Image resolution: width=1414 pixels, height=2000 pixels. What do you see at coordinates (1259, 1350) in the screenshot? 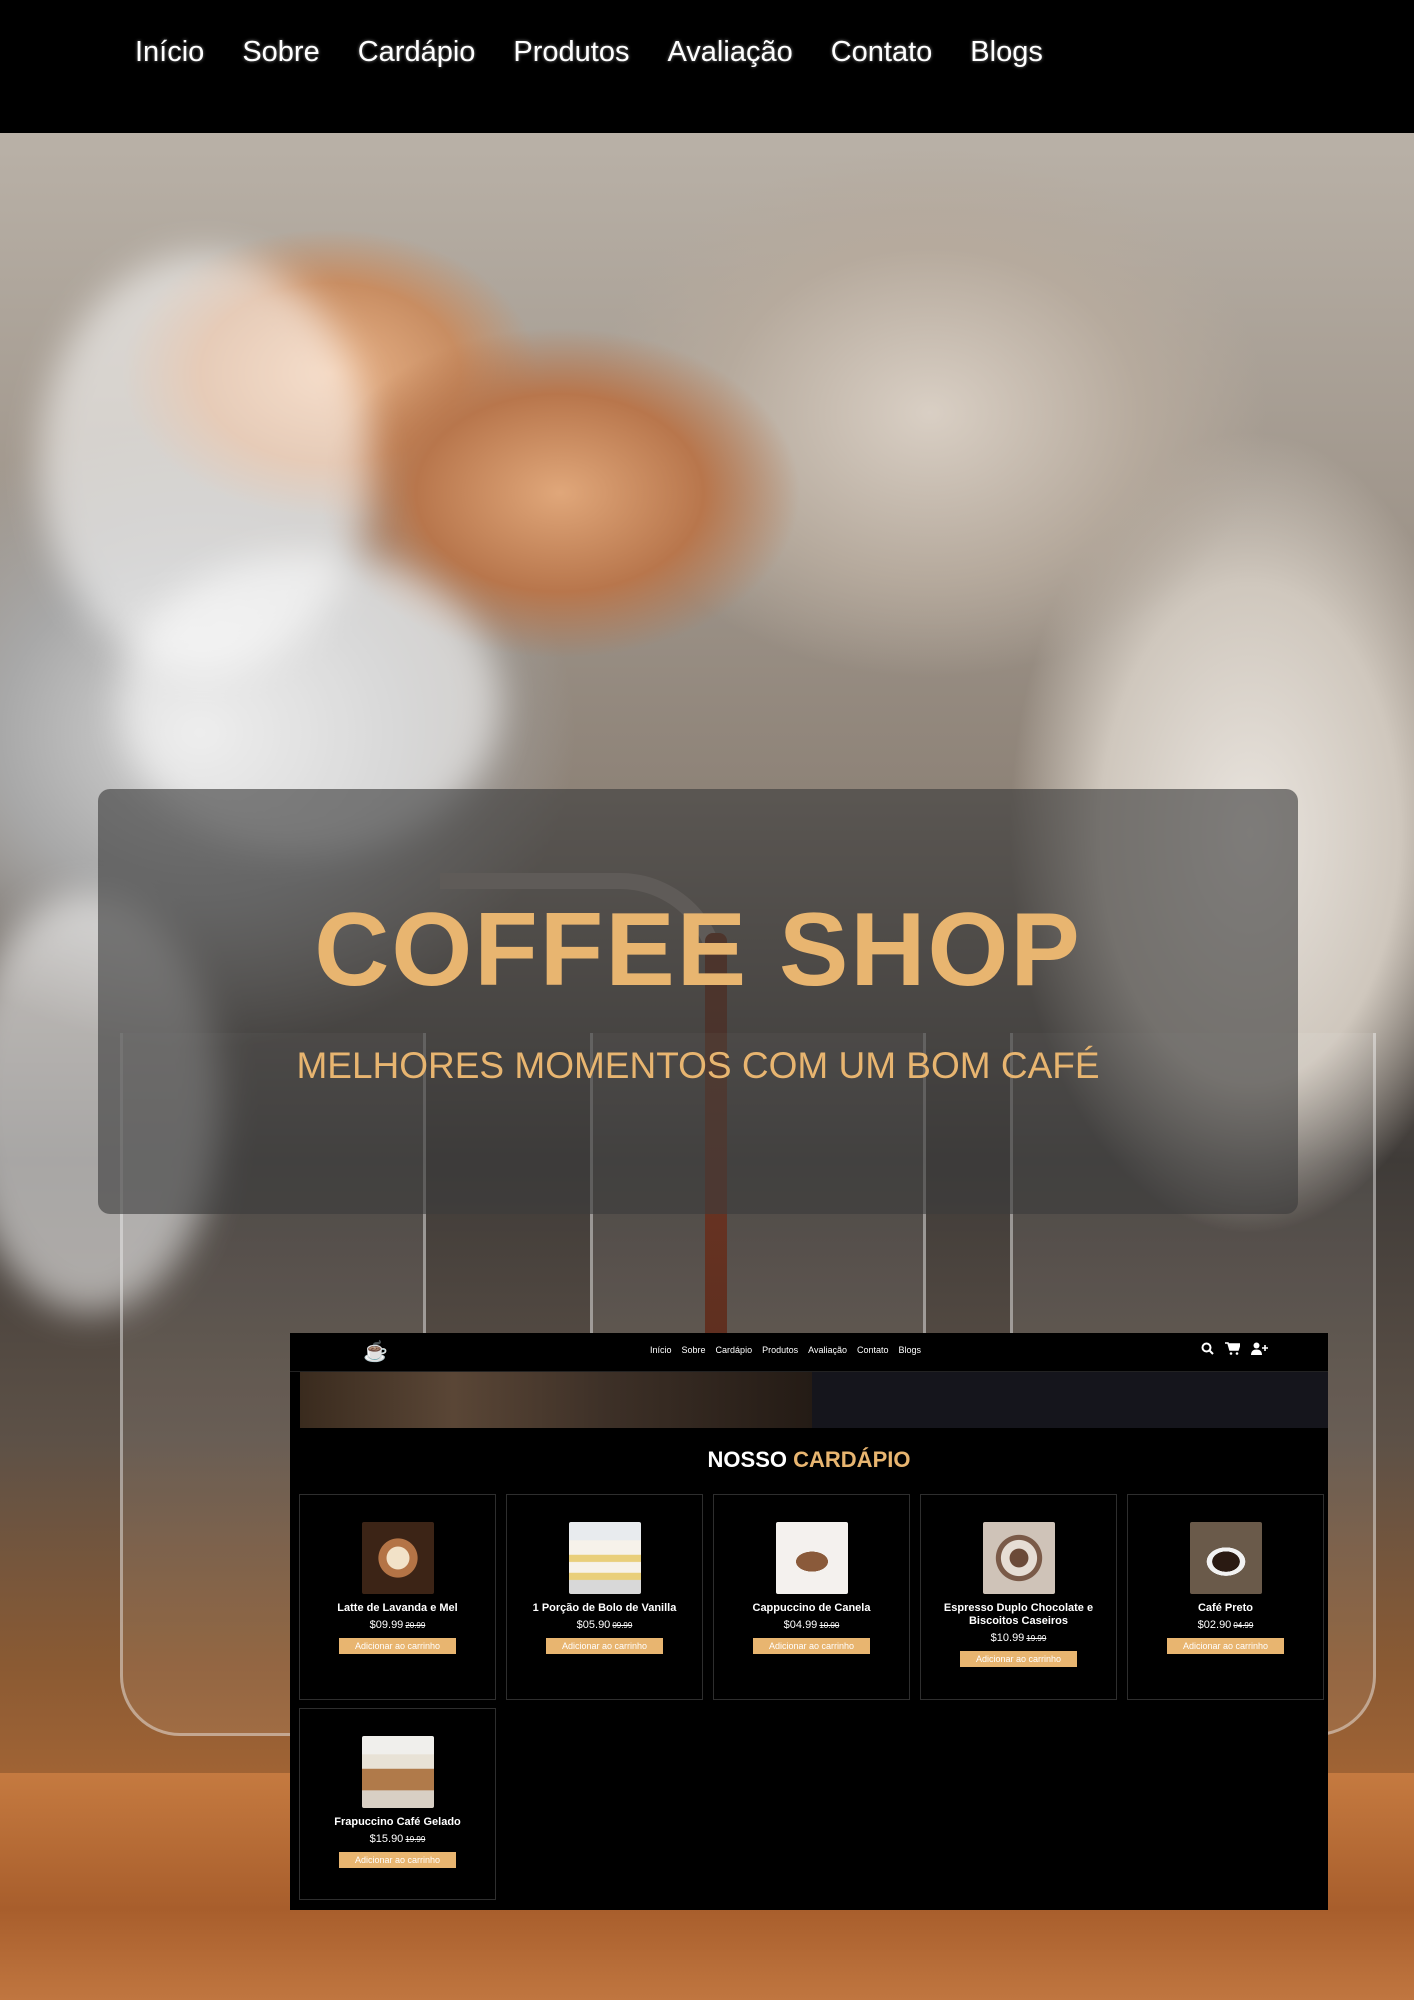
I see `add-user-icon` at bounding box center [1259, 1350].